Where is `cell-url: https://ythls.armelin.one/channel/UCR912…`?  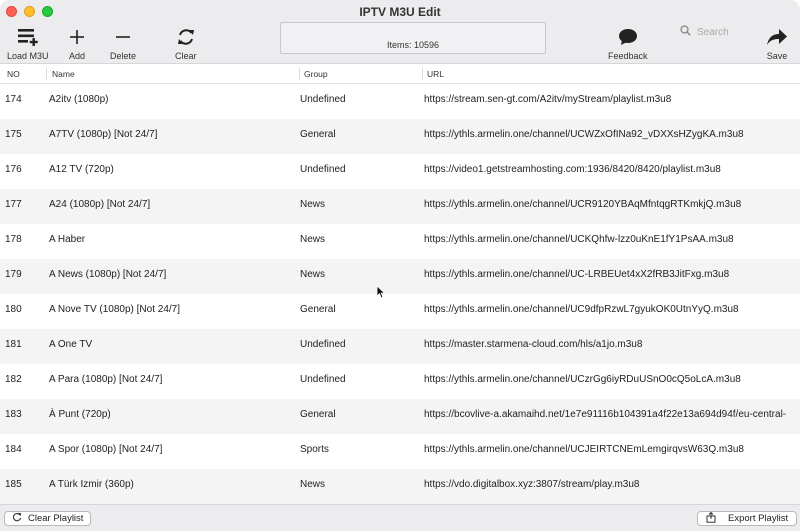
cell-url: https://ythls.armelin.one/channel/UCR912… is located at coordinates (583, 204).